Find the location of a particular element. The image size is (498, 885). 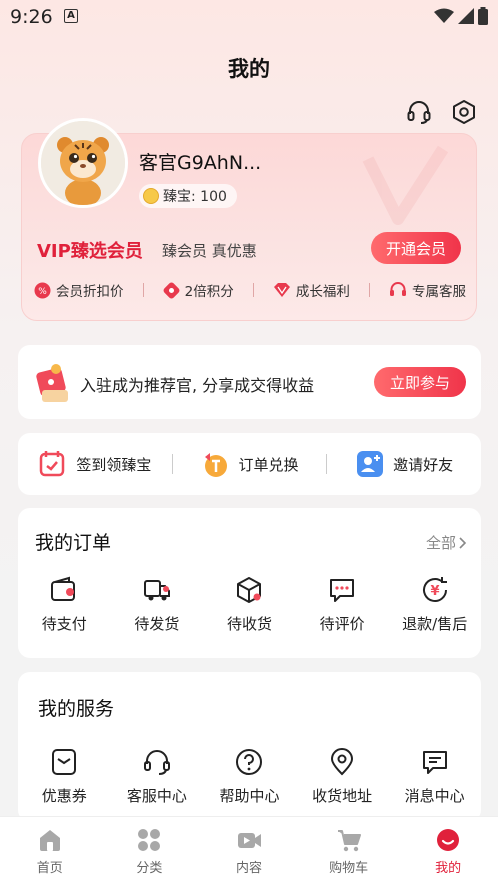

invite-icon is located at coordinates (370, 464).